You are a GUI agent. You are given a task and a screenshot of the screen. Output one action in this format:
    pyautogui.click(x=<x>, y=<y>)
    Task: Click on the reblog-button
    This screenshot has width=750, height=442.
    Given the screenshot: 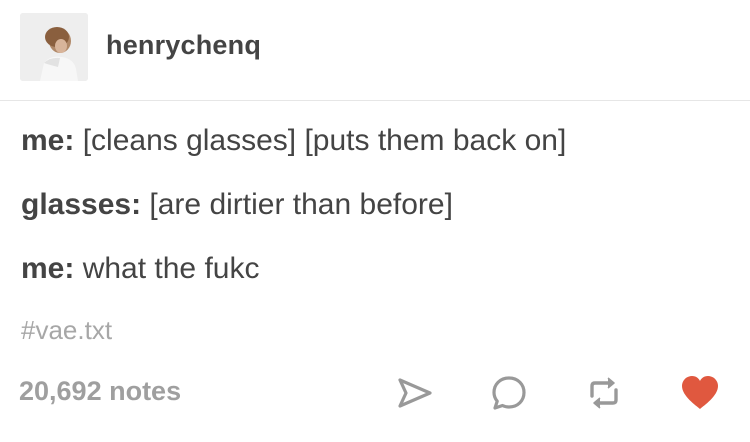 What is the action you would take?
    pyautogui.click(x=604, y=393)
    